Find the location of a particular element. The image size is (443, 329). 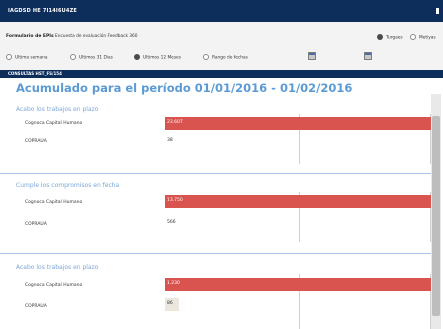

calendar-to-icon is located at coordinates (368, 56).